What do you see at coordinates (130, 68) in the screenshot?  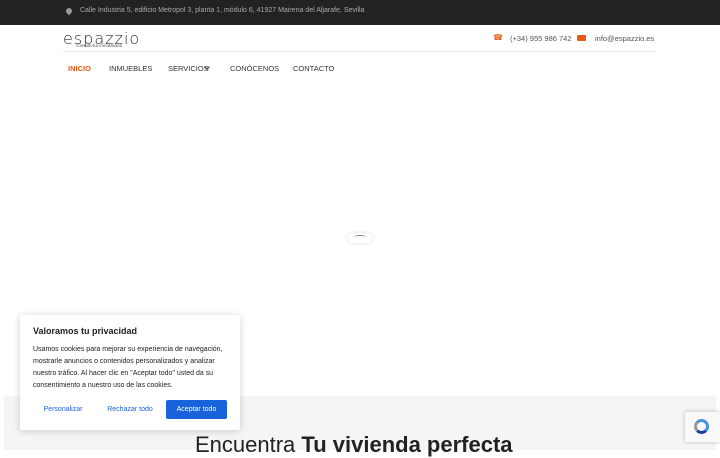 I see `nav-inmuebles: INMUEBLES` at bounding box center [130, 68].